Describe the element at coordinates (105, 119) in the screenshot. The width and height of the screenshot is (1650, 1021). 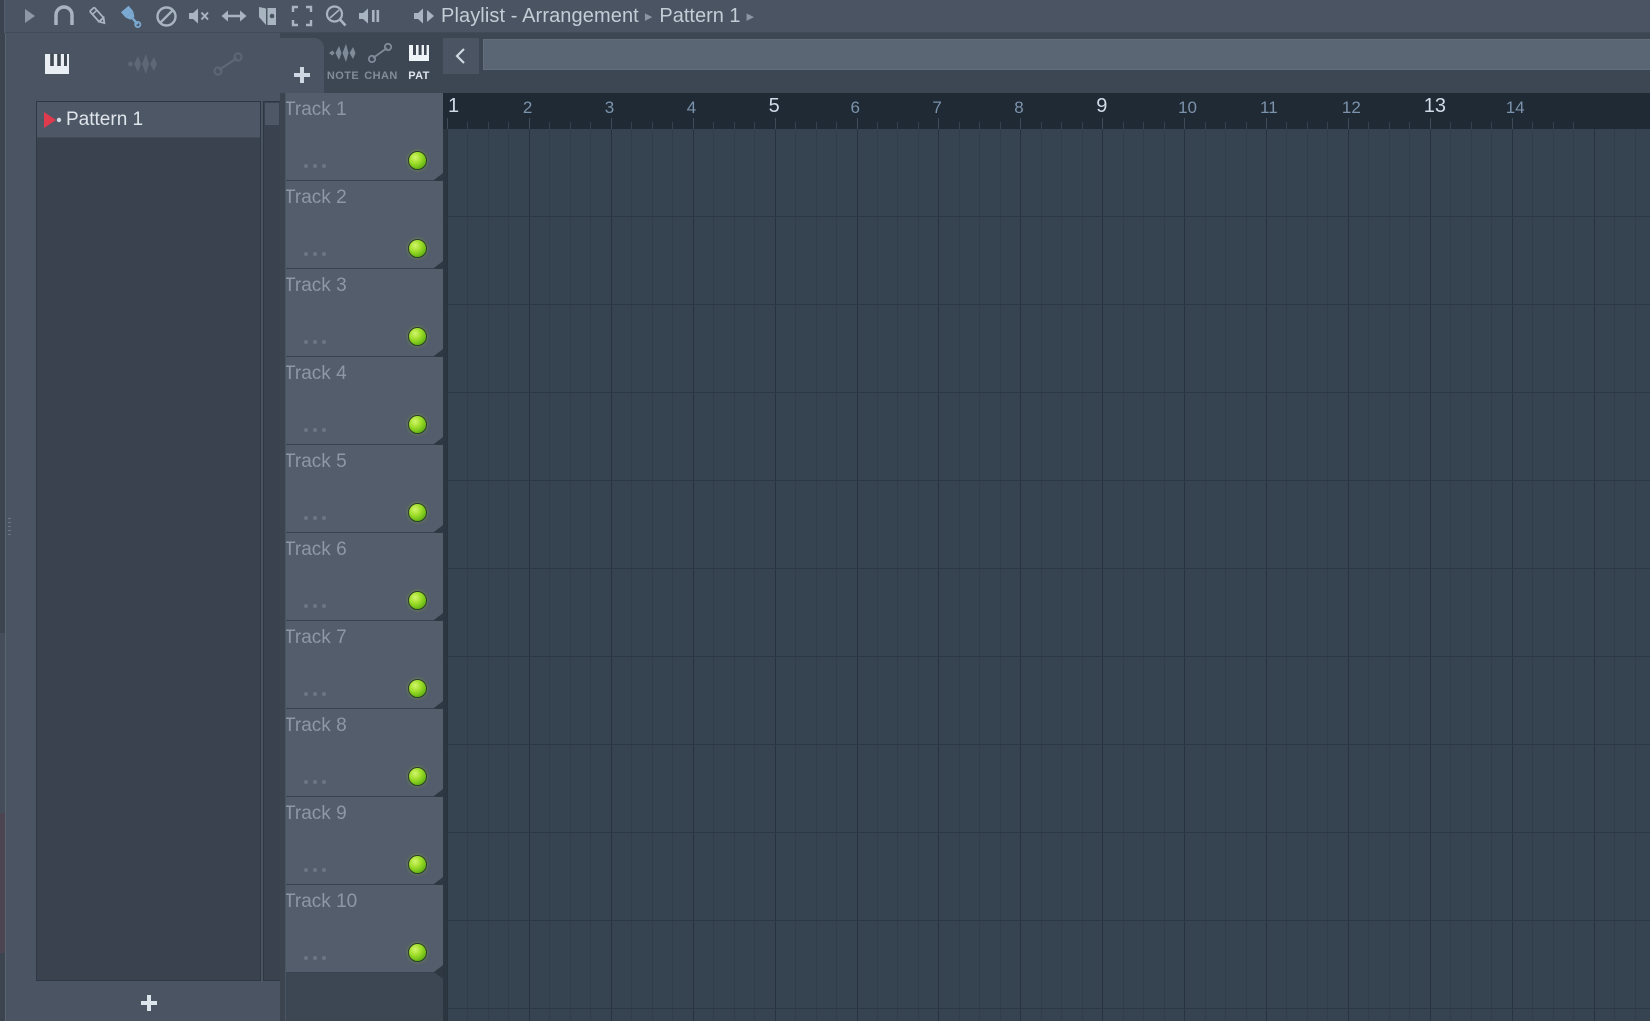
I see `pattern-name-label: Pattern 1` at that location.